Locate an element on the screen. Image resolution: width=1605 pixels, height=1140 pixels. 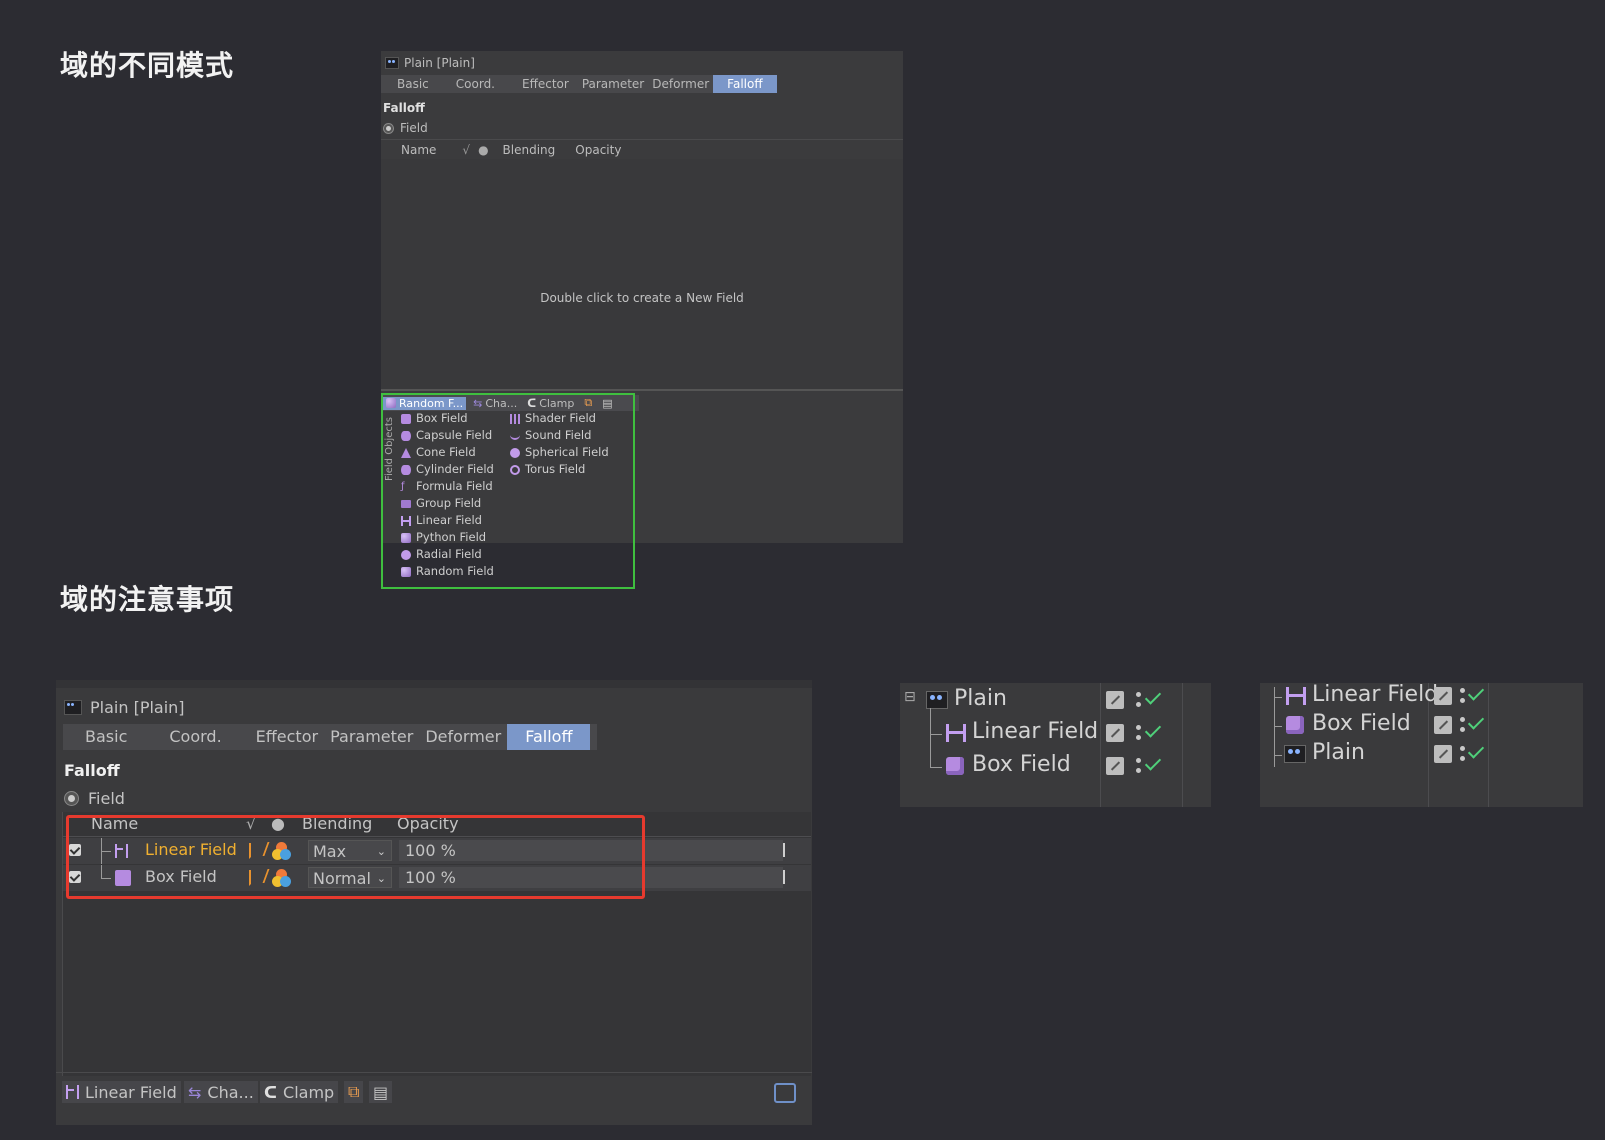
panel-title-text: Plain [Plain] is located at coordinates (137, 707).